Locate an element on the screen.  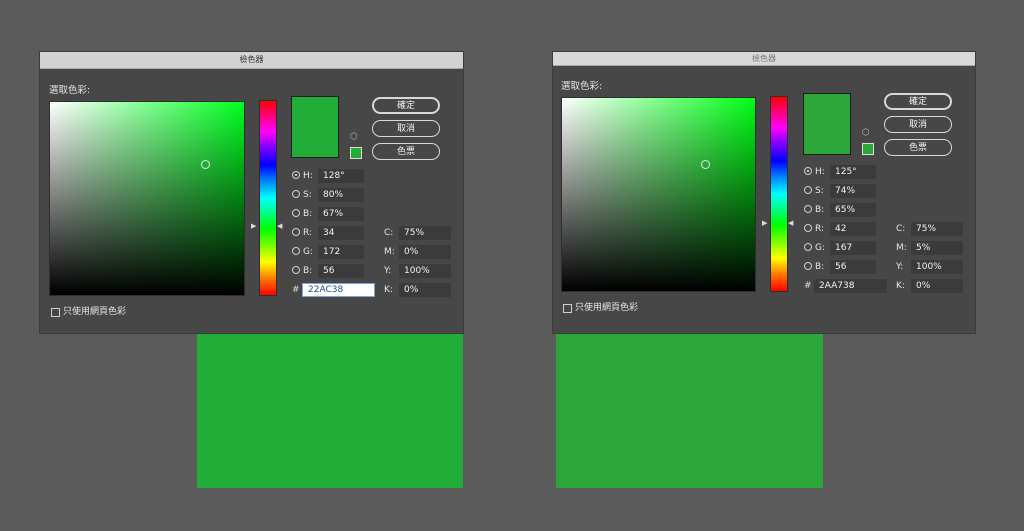
input-red: 34 is located at coordinates (341, 233).